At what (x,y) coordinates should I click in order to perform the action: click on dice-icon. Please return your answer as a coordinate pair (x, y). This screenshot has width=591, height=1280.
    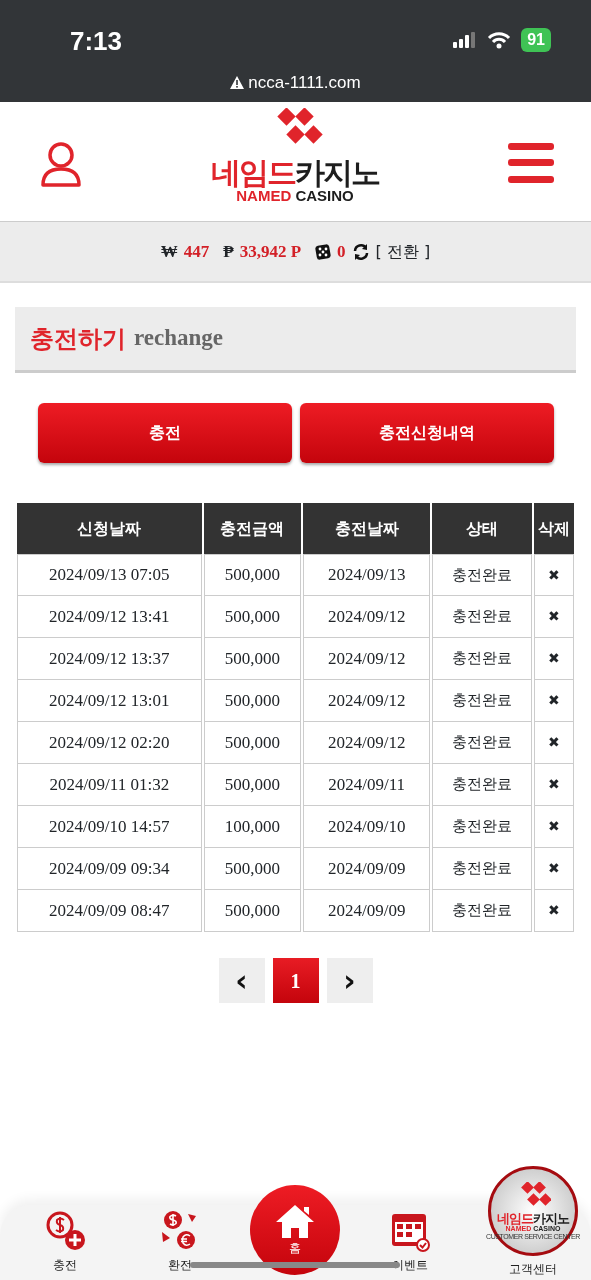
    Looking at the image, I should click on (323, 251).